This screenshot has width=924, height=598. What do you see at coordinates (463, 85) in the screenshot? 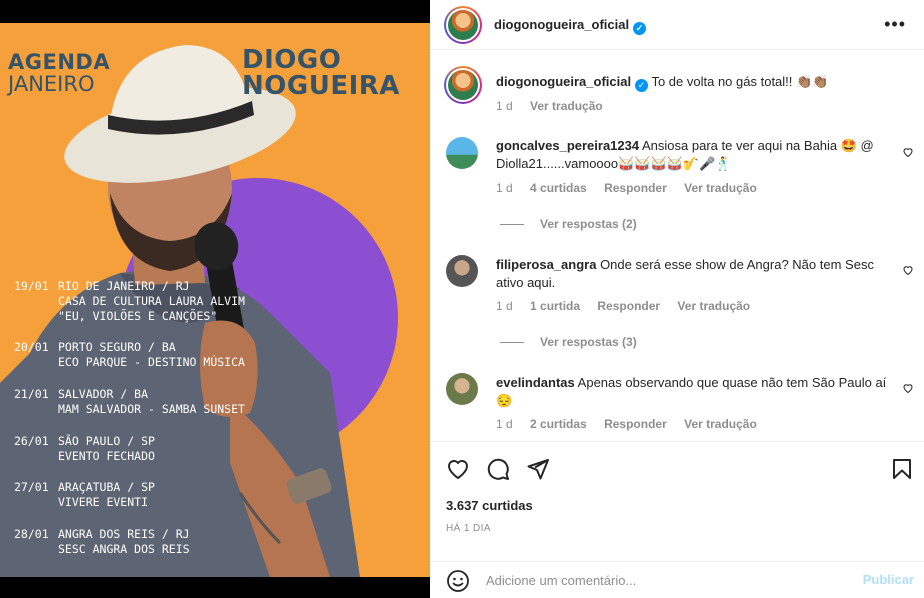
I see `caption-avatar` at bounding box center [463, 85].